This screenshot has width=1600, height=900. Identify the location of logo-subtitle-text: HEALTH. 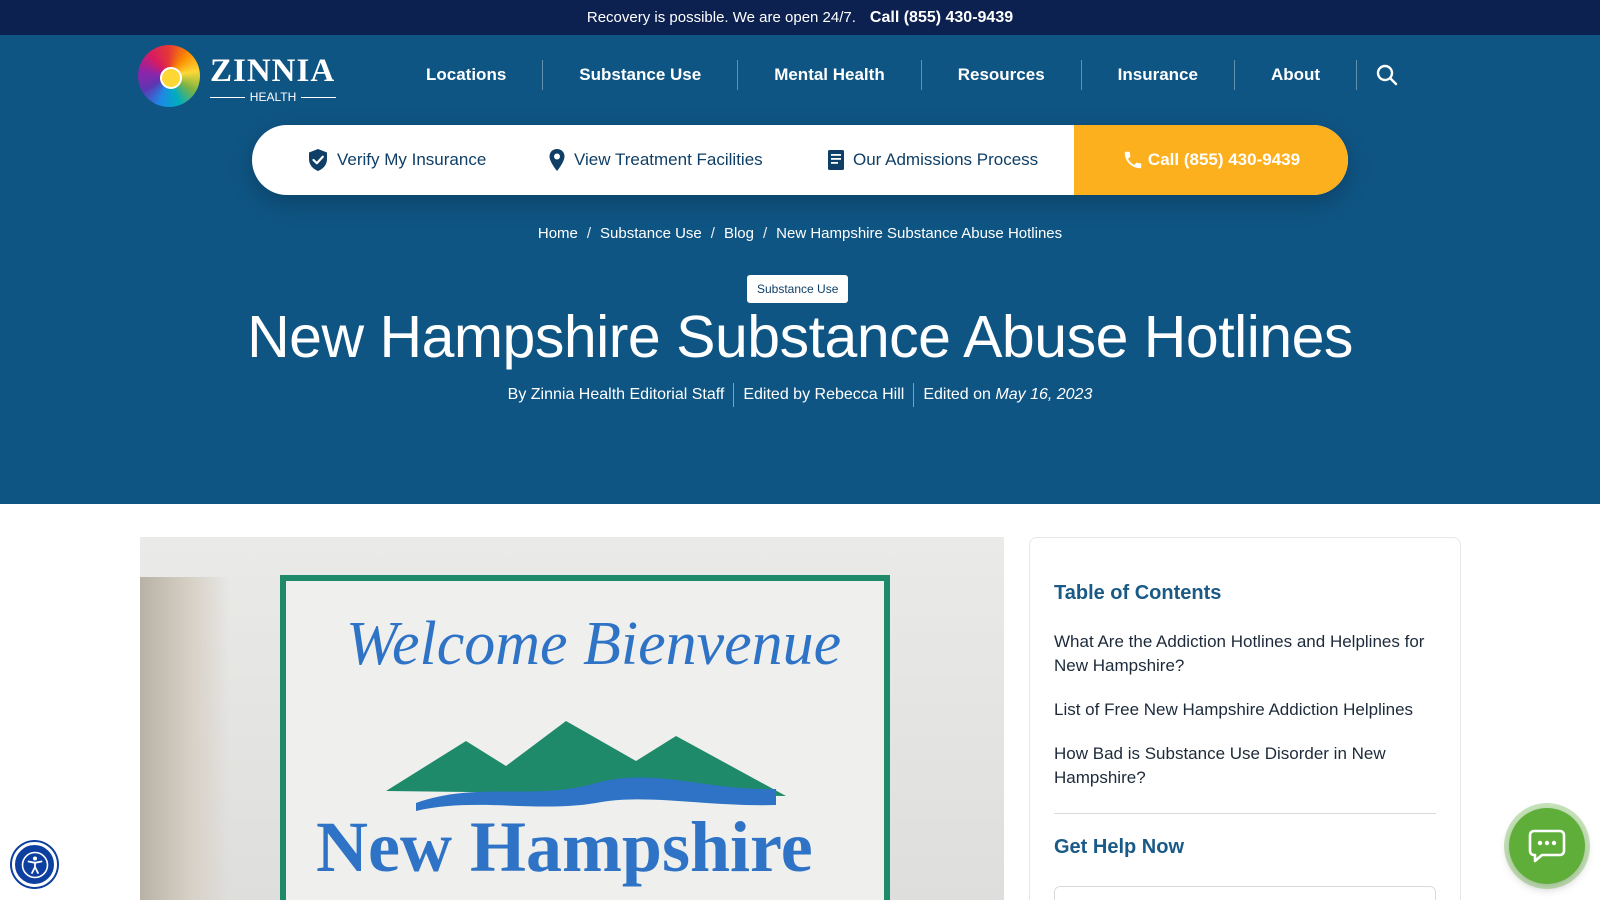
(273, 97).